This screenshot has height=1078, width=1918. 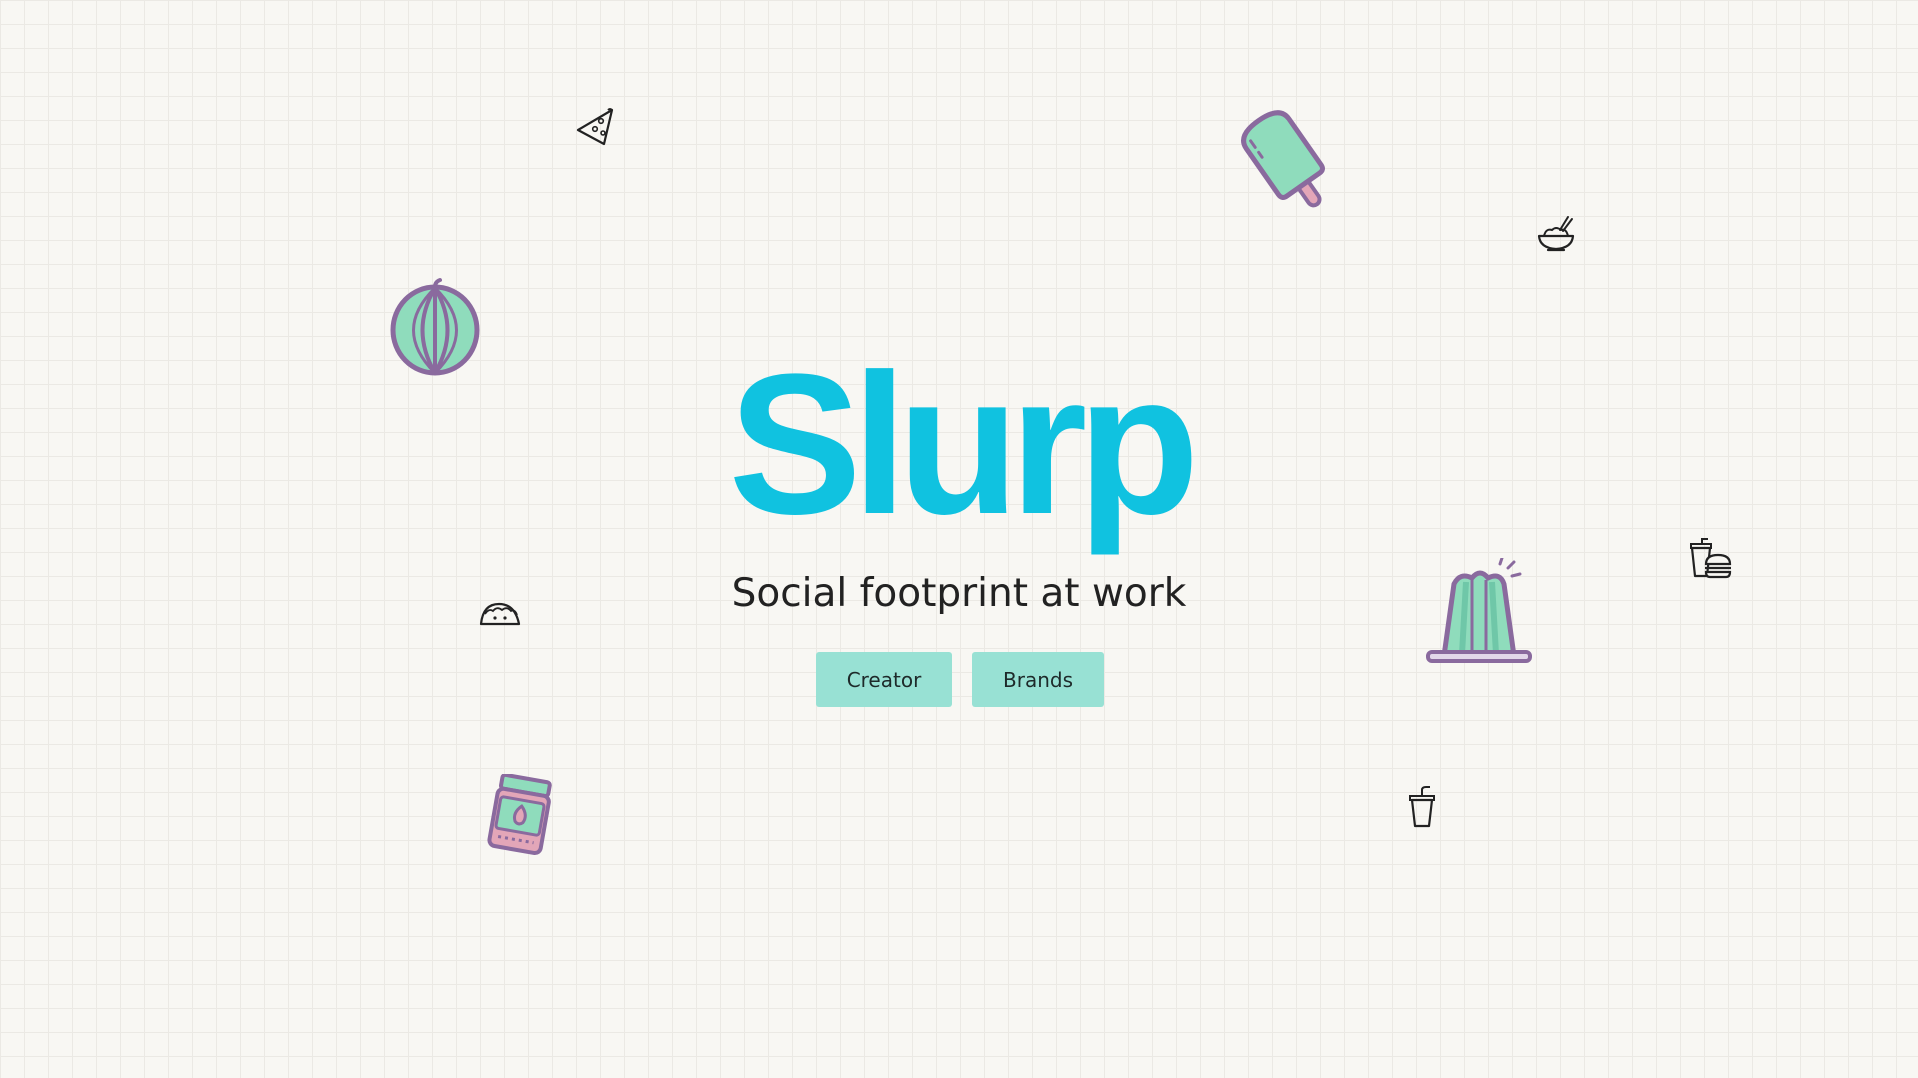 What do you see at coordinates (520, 816) in the screenshot?
I see `jam-jar-icon` at bounding box center [520, 816].